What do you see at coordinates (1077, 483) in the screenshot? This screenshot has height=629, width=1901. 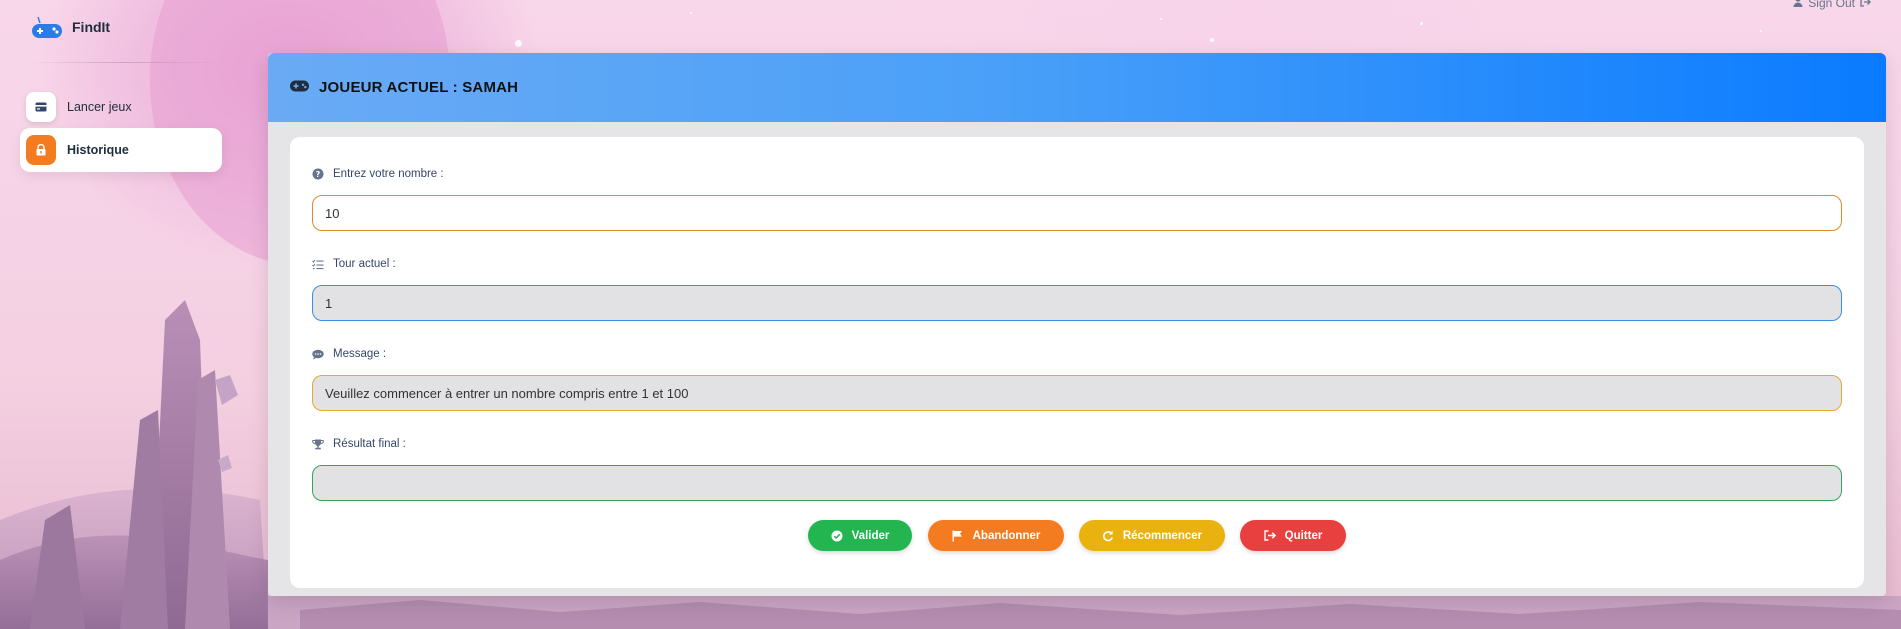 I see `result-display` at bounding box center [1077, 483].